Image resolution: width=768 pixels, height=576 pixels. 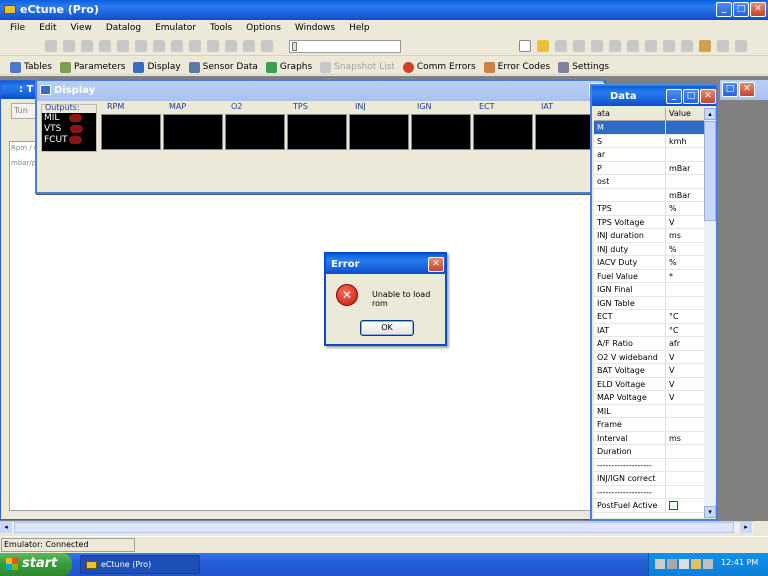 I want to click on target2-icon, so click(x=141, y=46).